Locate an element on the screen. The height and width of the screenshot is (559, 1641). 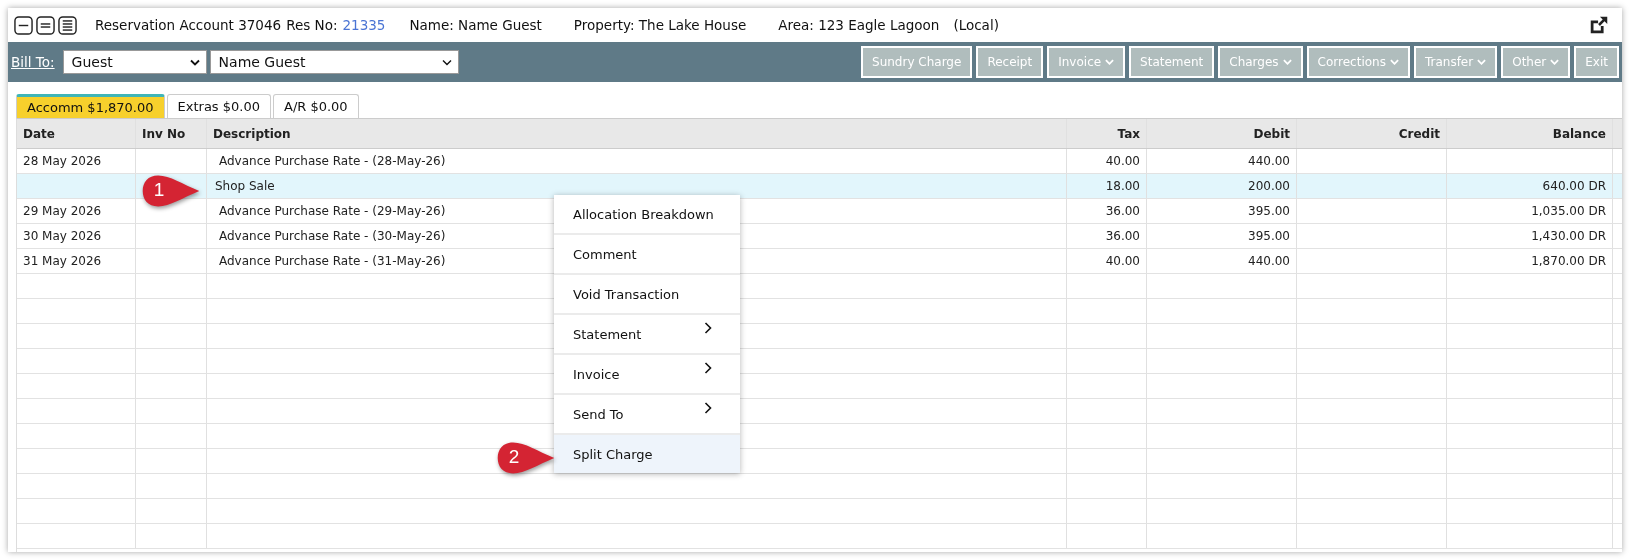
table-cell: 29 May 2026 is located at coordinates (62, 211).